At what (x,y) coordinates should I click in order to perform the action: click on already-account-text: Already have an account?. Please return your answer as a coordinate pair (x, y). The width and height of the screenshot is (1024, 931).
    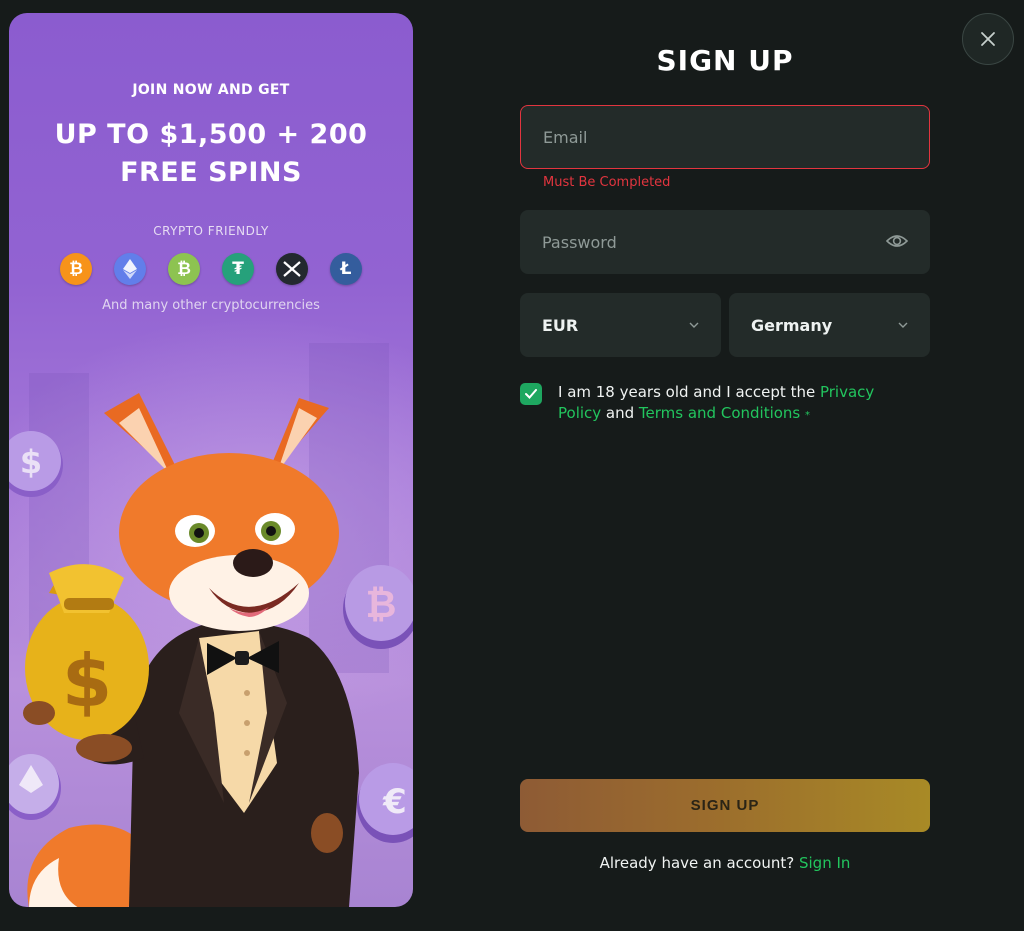
    Looking at the image, I should click on (699, 863).